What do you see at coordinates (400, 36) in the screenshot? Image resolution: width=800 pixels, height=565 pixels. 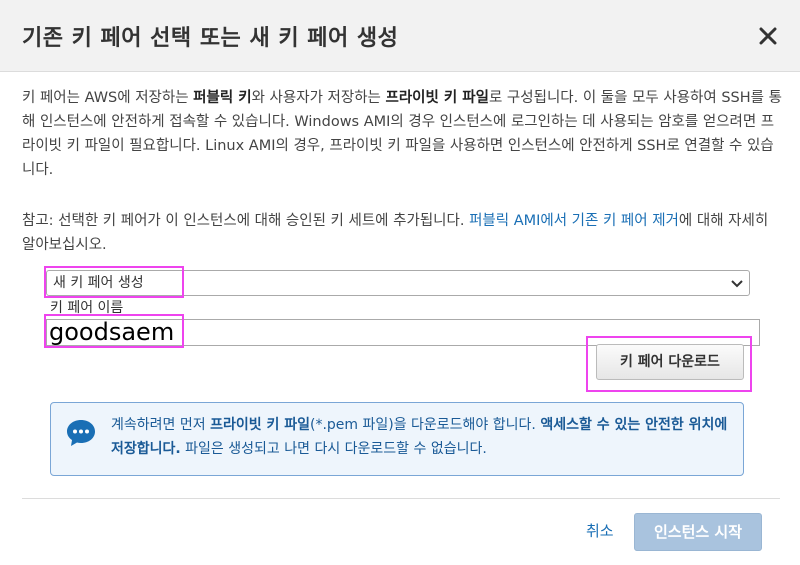 I see `dialog-header: 기존 키 페어 선택 또는 새 키 페어 생성` at bounding box center [400, 36].